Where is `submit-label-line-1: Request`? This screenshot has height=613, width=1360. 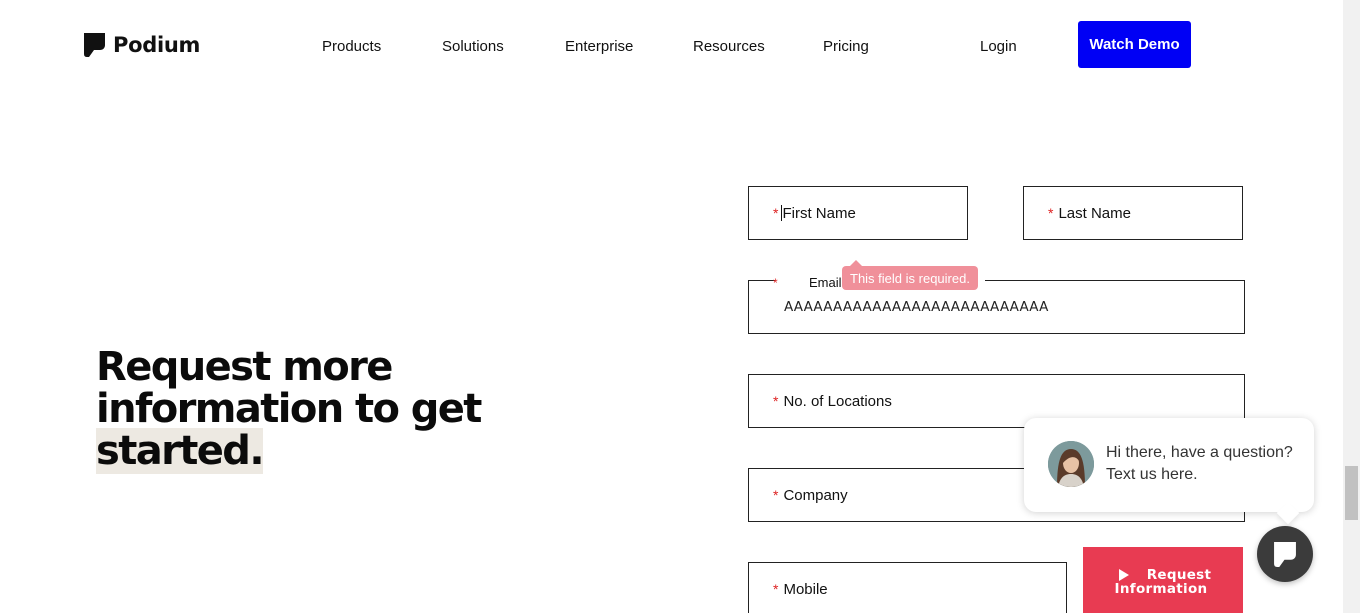 submit-label-line-1: Request is located at coordinates (1179, 575).